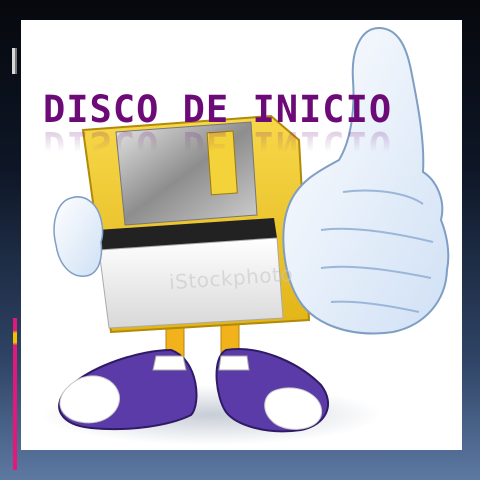  What do you see at coordinates (15, 394) in the screenshot?
I see `left-accent-bar` at bounding box center [15, 394].